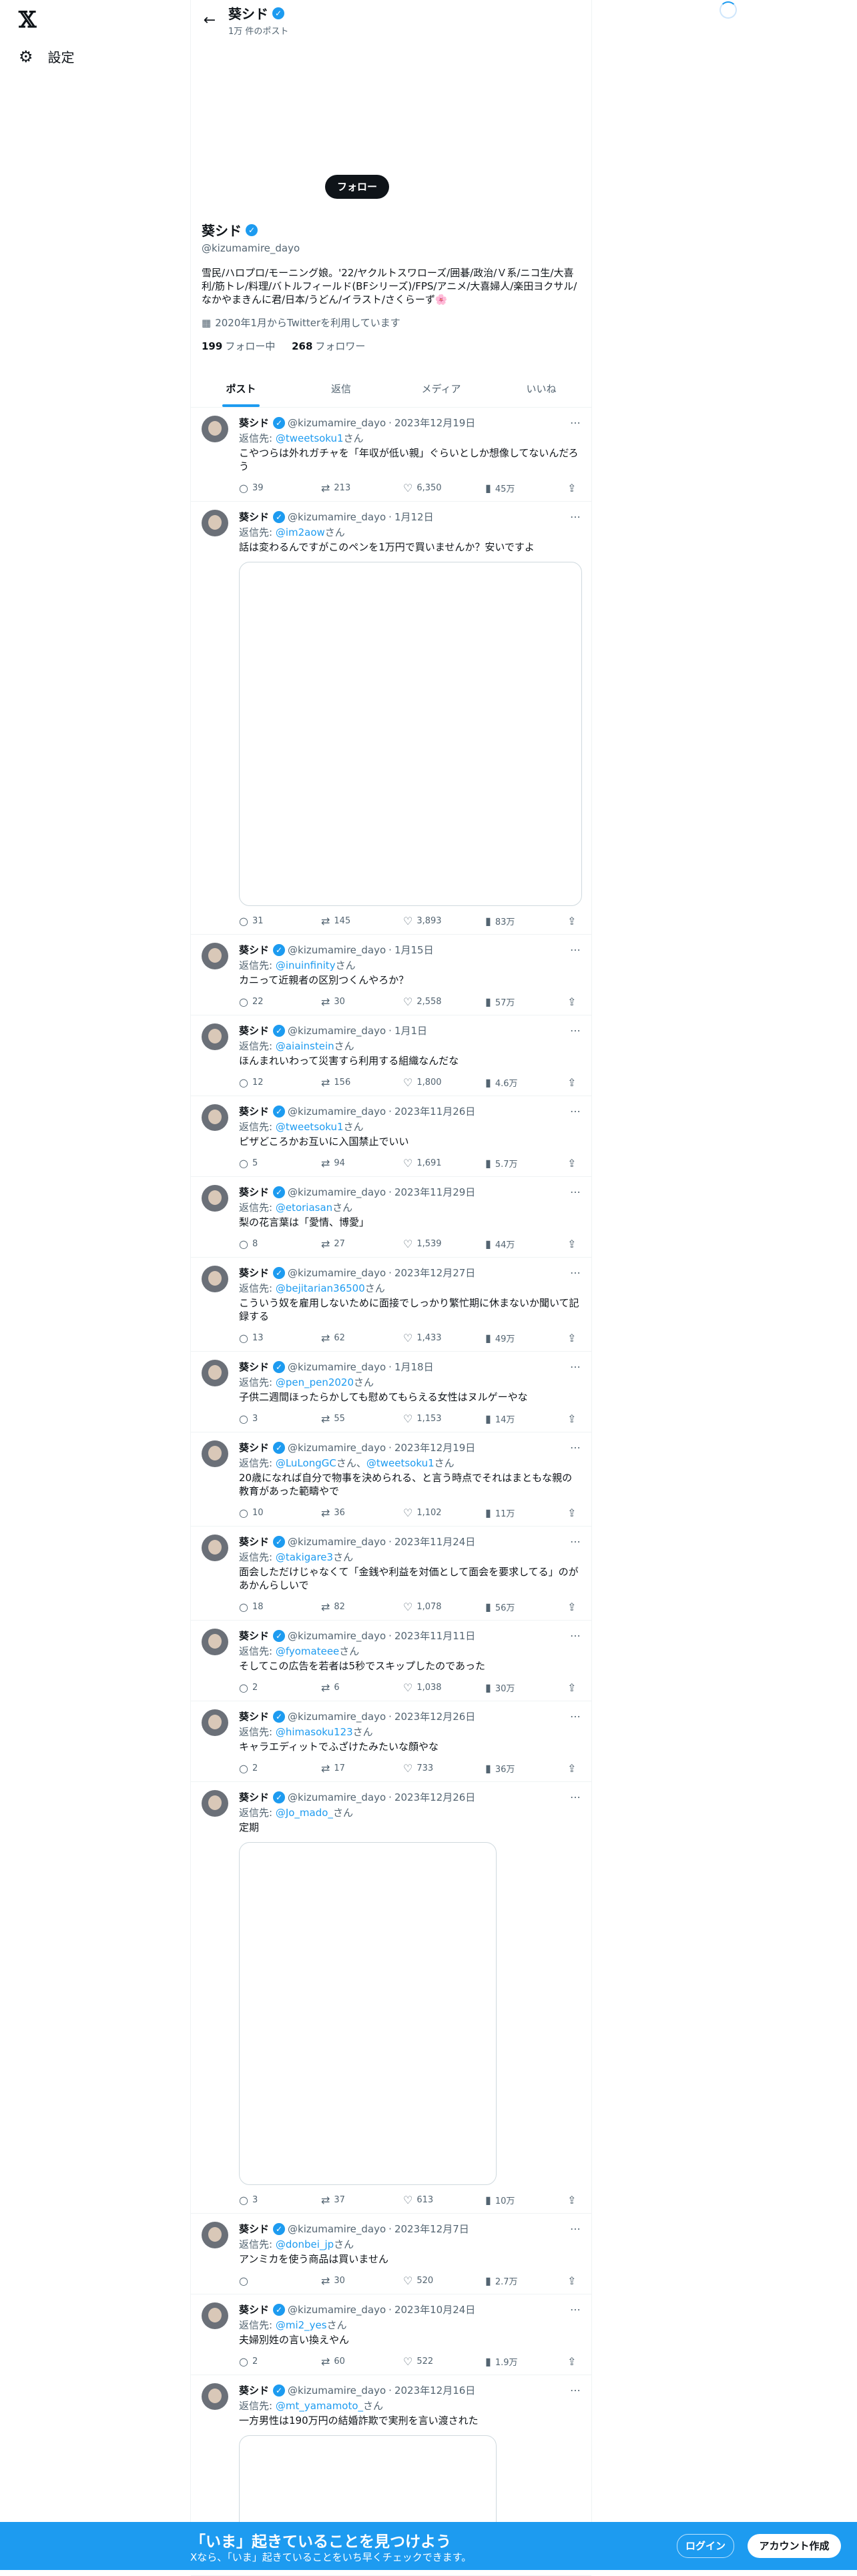 This screenshot has height=2576, width=857. What do you see at coordinates (259, 921) in the screenshot?
I see `reply-button: ○ 31` at bounding box center [259, 921].